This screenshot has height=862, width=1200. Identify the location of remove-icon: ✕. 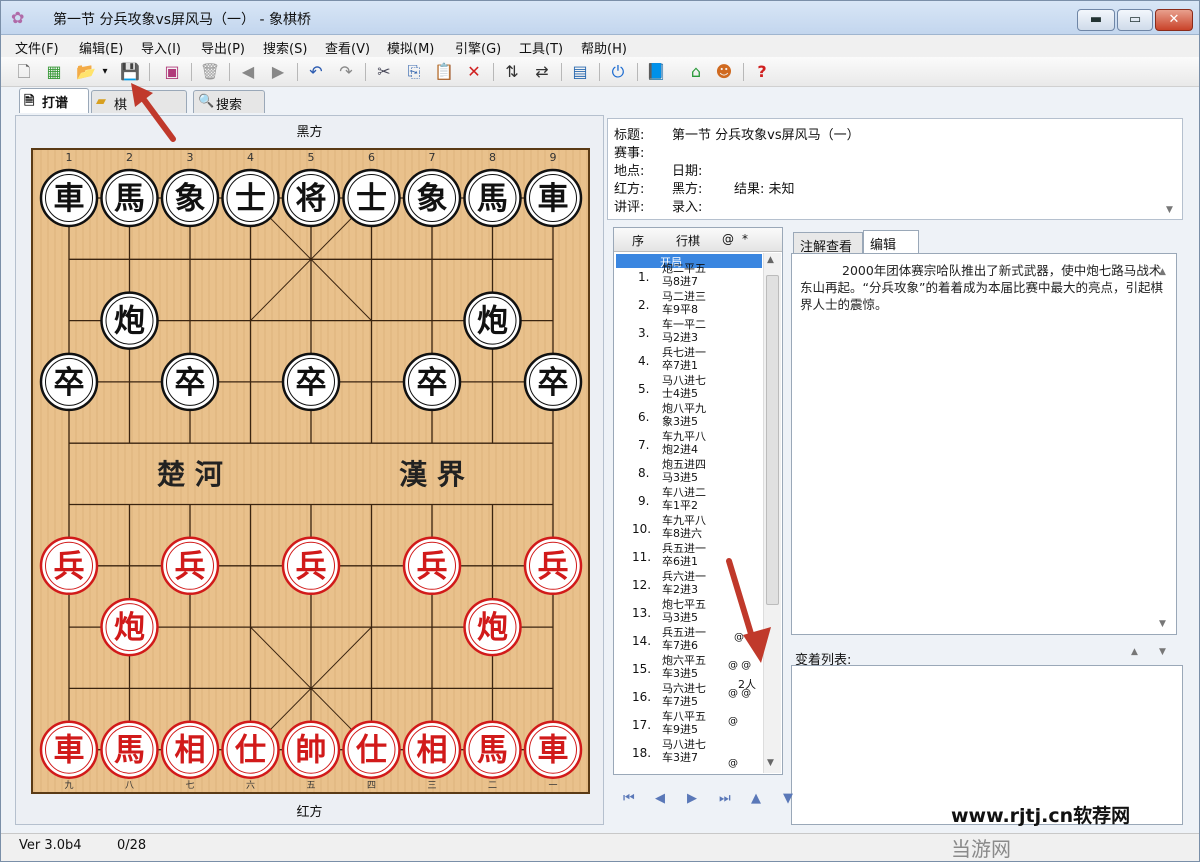
(474, 72).